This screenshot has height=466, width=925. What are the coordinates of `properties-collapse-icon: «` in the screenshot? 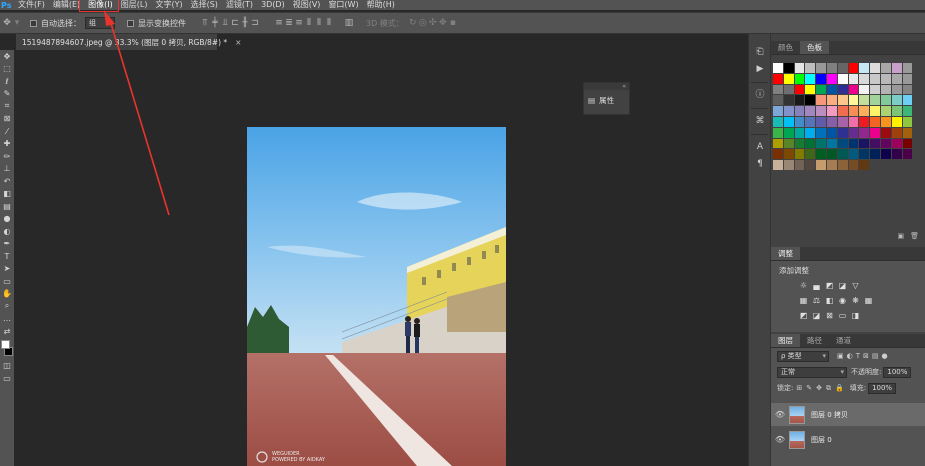 It's located at (606, 86).